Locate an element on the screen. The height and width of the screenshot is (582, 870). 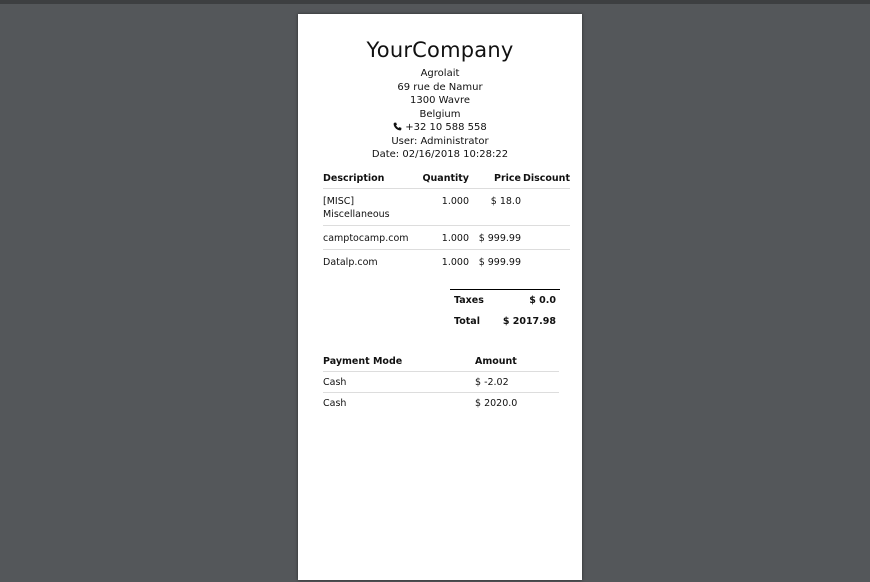
col-price: Price is located at coordinates (495, 179).